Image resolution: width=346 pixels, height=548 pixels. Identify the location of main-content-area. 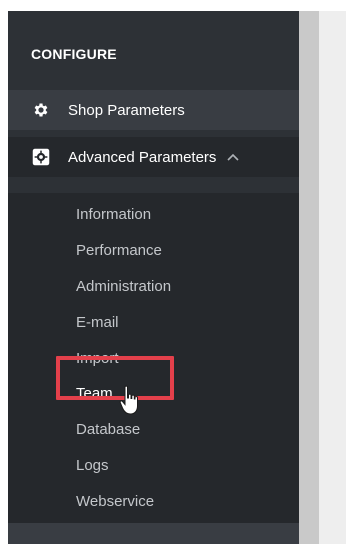
(332, 277).